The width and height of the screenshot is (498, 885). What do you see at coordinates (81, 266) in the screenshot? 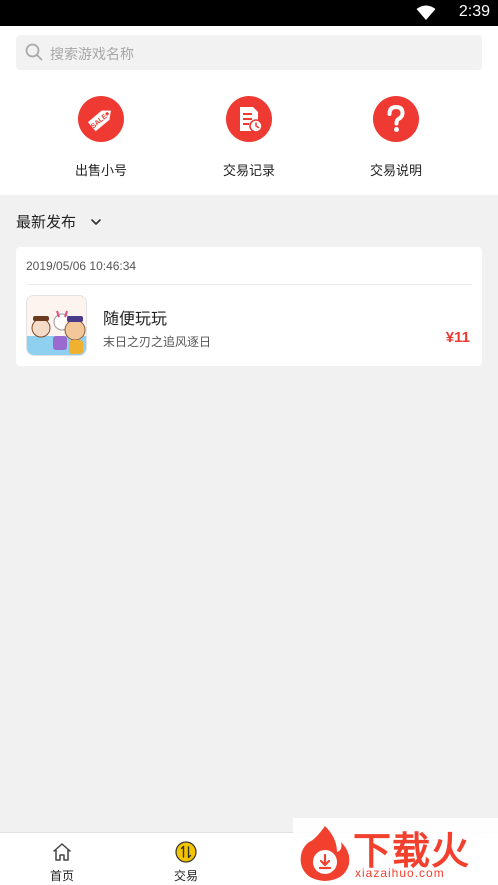
I see `listing-timestamp: 2019/05/06 10:46:34` at bounding box center [81, 266].